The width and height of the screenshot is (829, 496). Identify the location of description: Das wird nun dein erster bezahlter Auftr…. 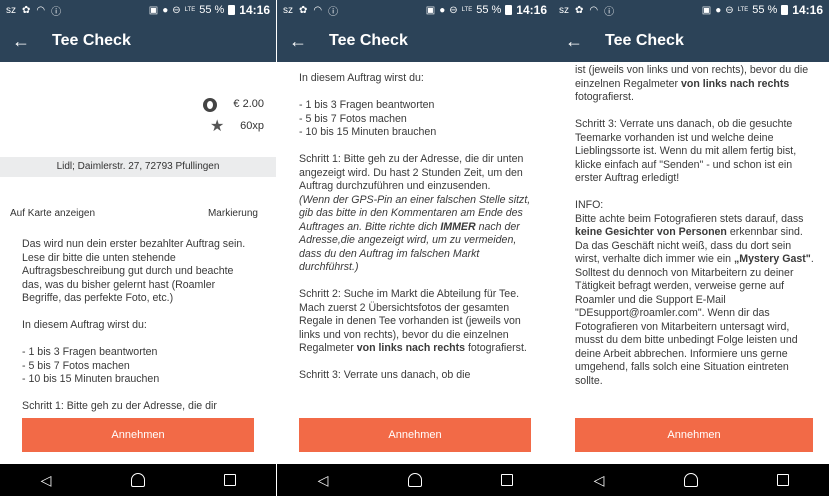
(138, 326).